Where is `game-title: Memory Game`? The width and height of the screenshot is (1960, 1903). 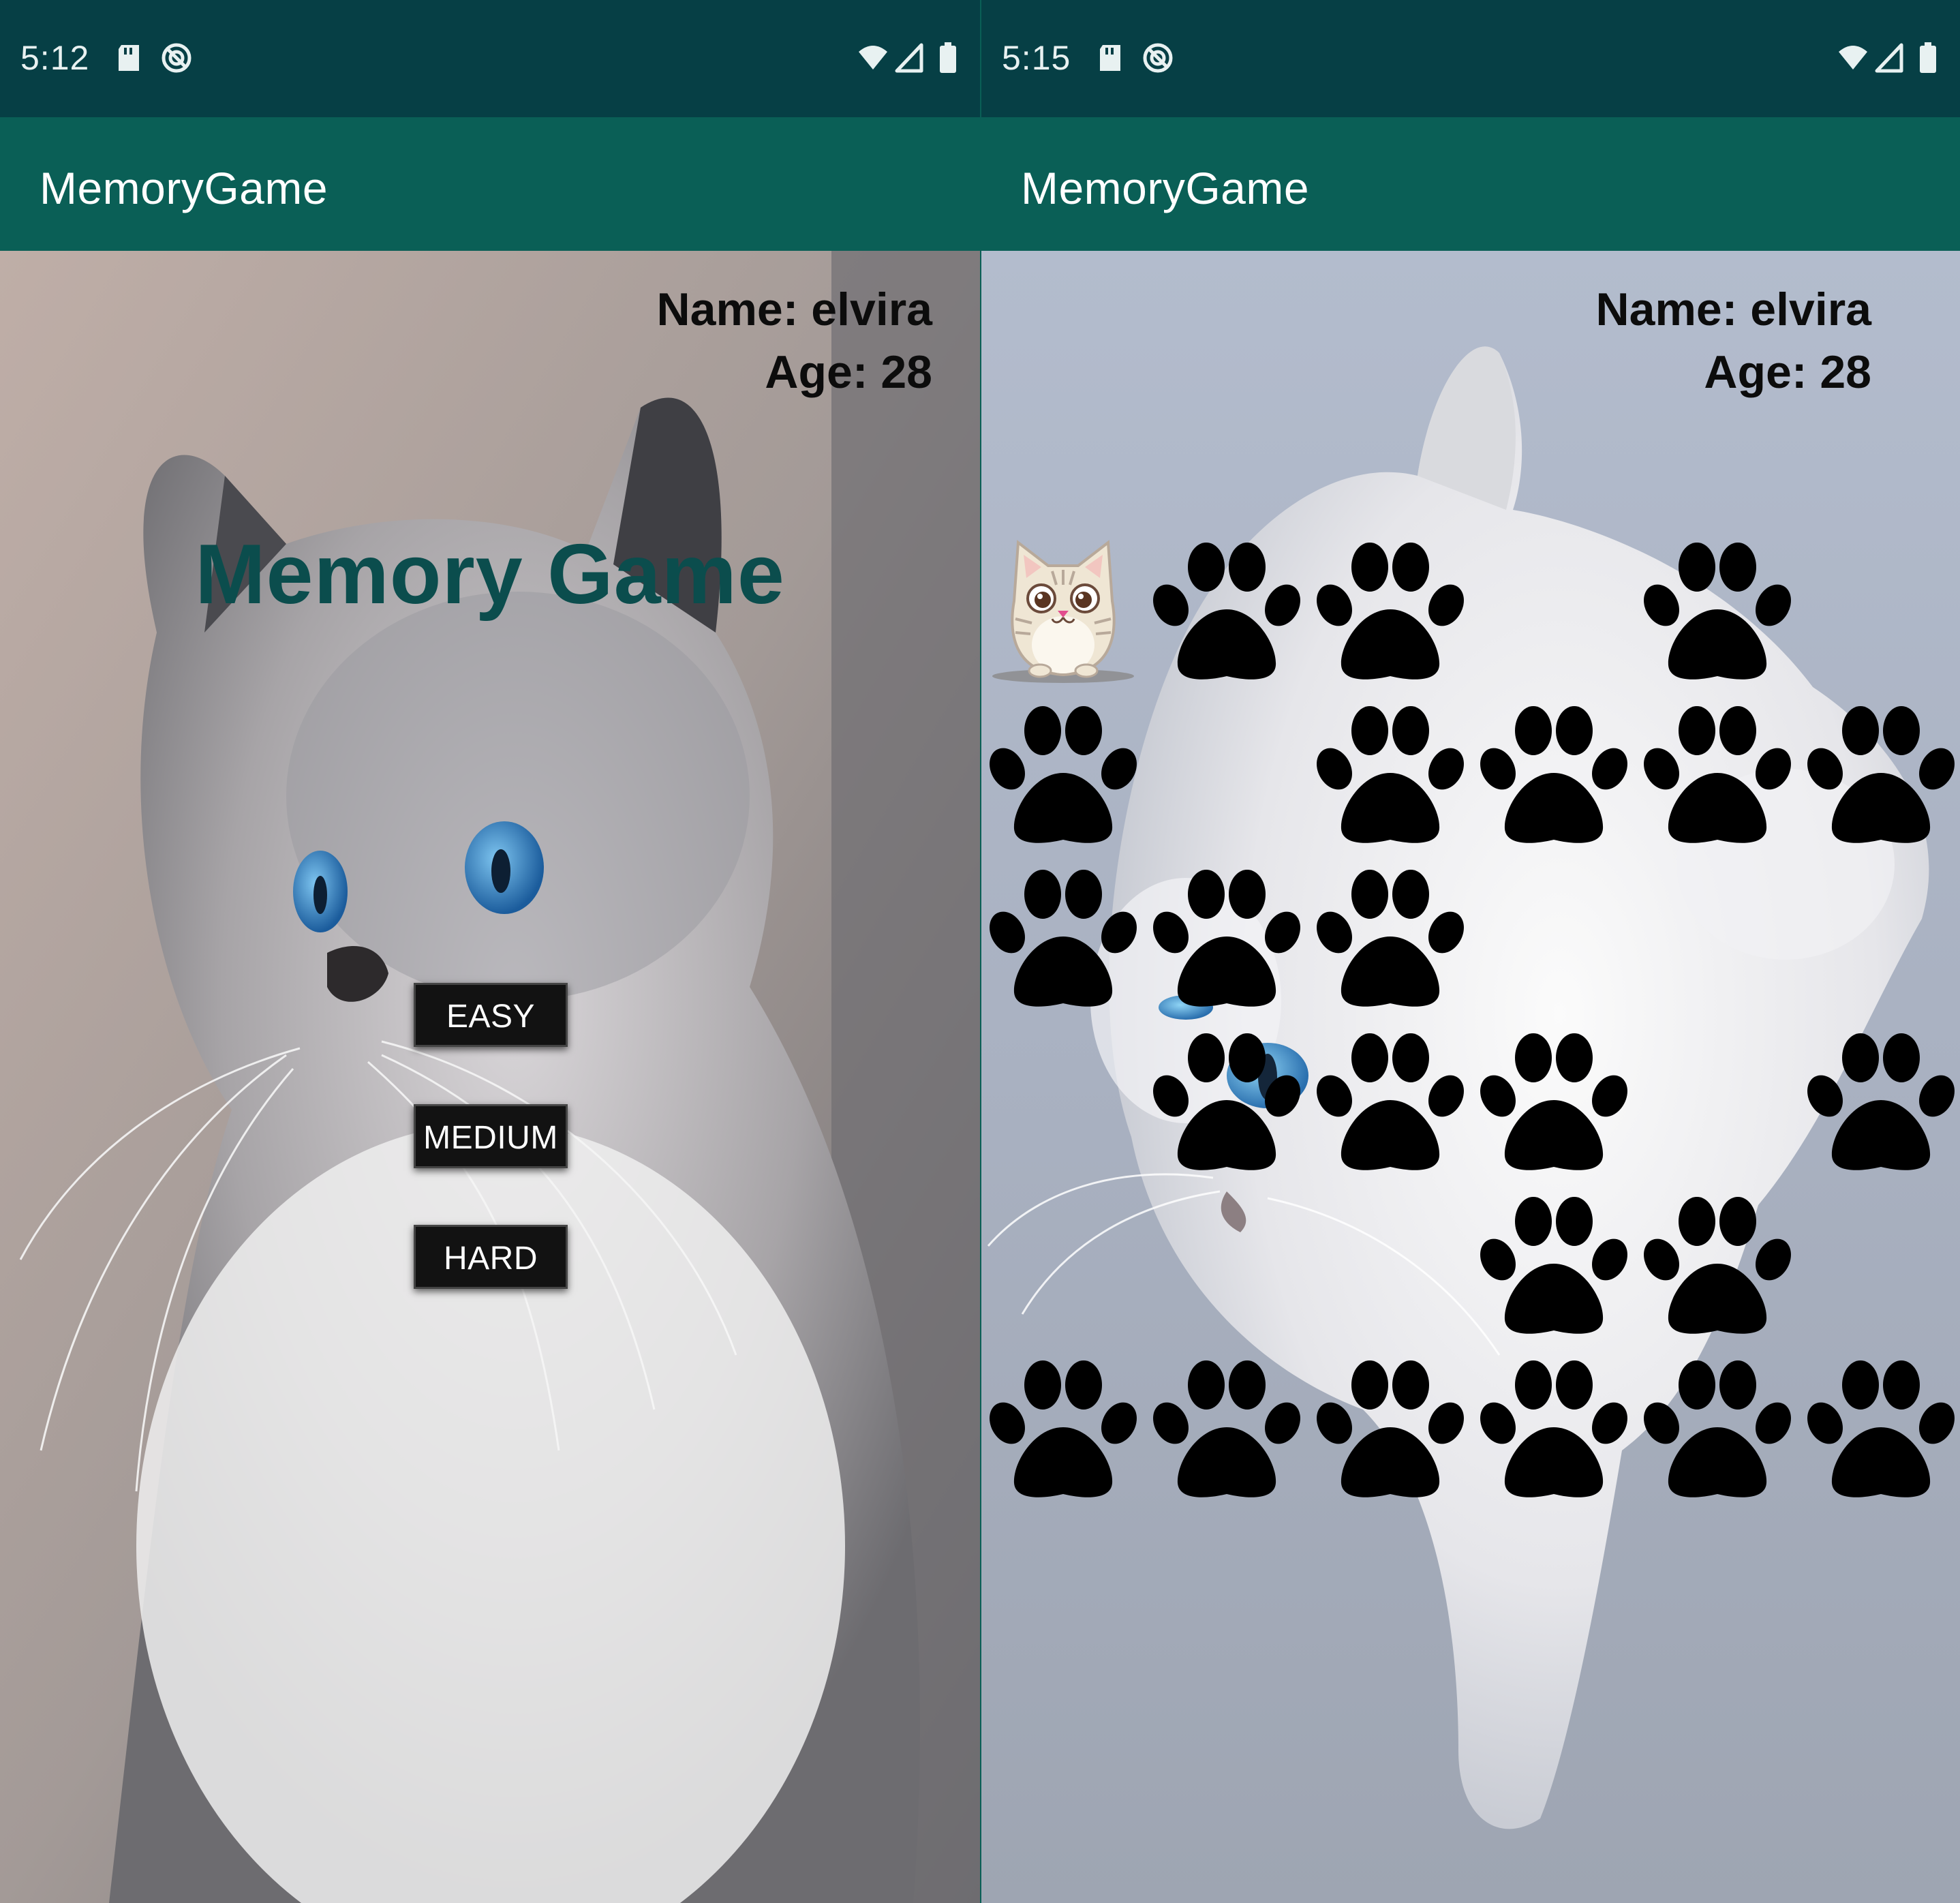 game-title: Memory Game is located at coordinates (490, 575).